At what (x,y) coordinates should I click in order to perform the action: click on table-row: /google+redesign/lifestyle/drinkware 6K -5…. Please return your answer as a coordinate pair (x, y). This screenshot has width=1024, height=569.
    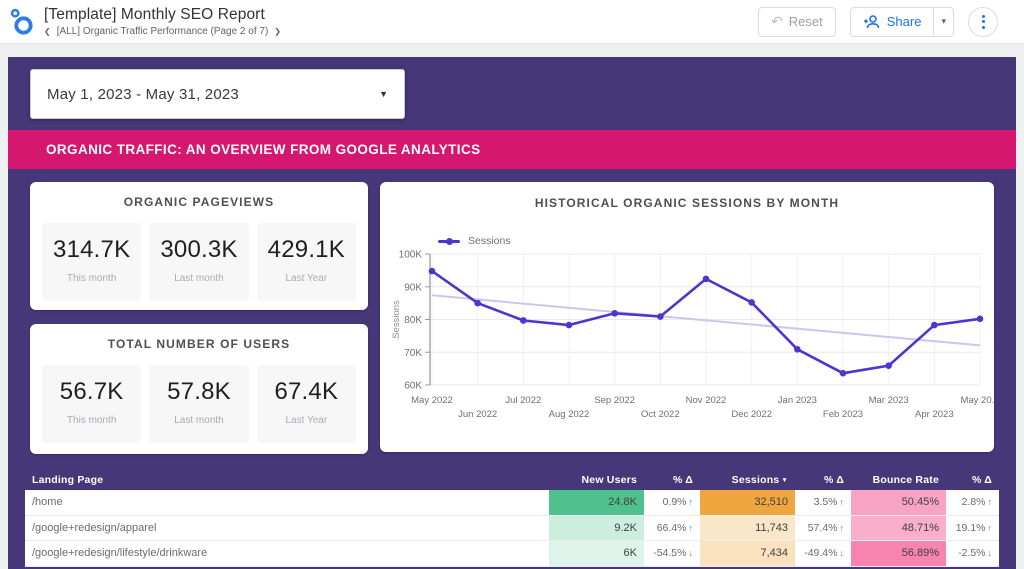
    Looking at the image, I should click on (512, 554).